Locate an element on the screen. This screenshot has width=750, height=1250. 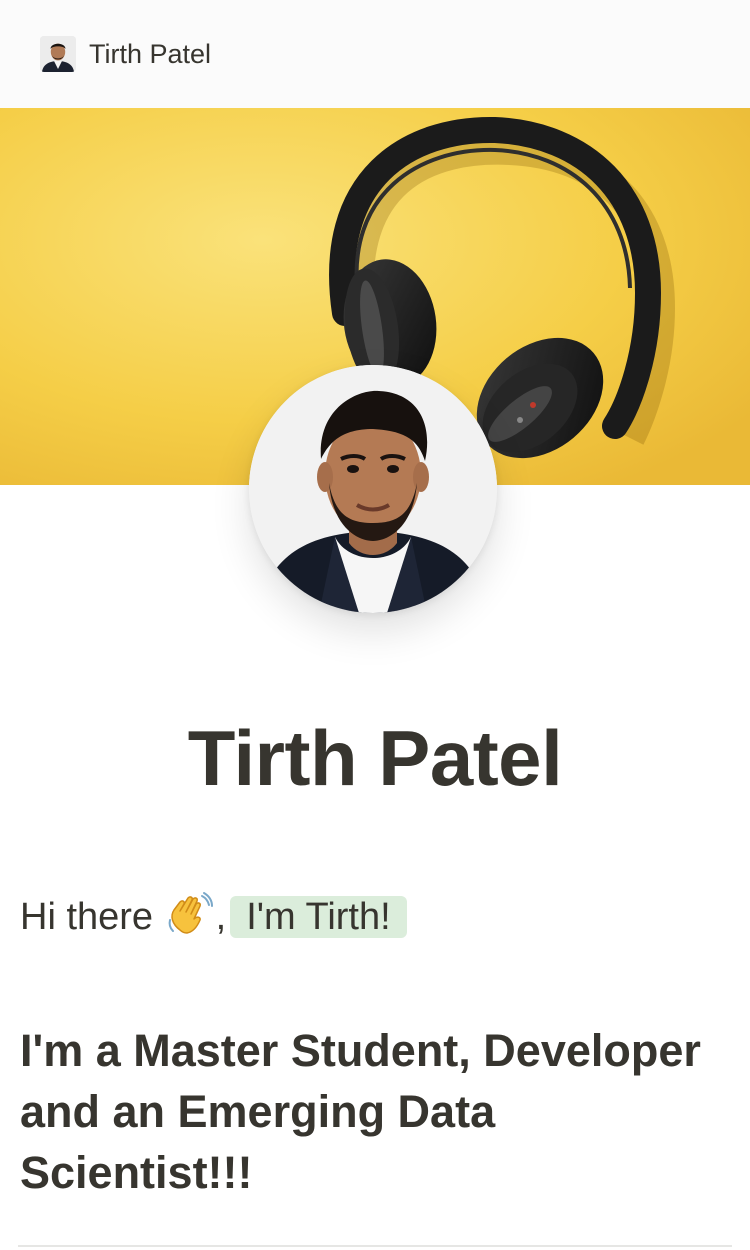
workspace-title: Tirth Patel is located at coordinates (150, 54).